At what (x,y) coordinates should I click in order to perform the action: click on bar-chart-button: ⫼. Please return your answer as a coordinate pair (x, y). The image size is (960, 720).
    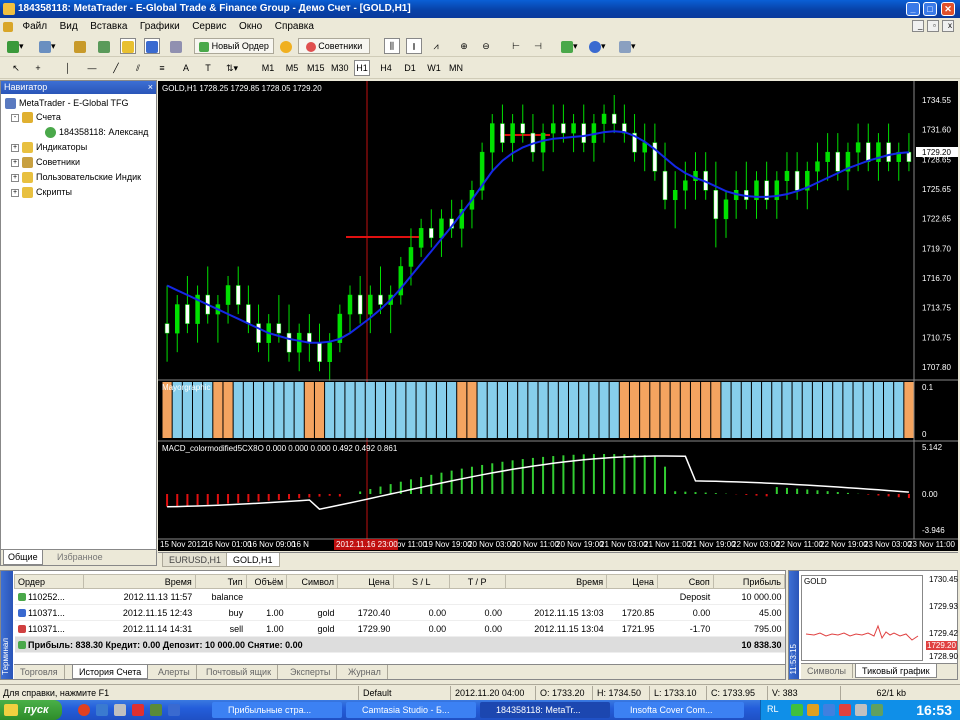
    Looking at the image, I should click on (392, 46).